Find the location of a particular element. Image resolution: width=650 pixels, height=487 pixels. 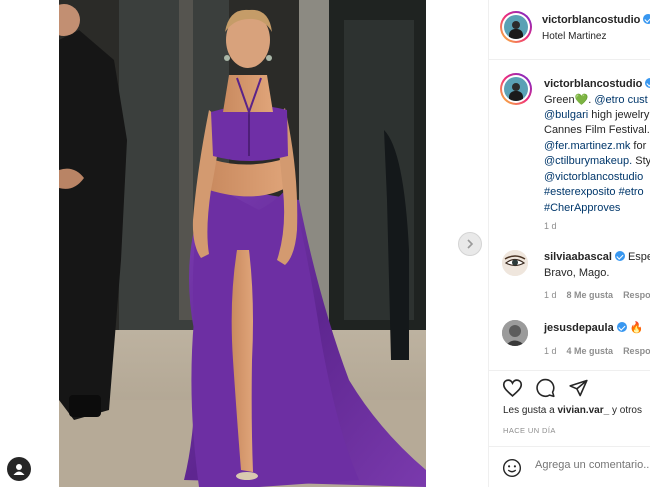

caption-line: @ctilburymakeup. Sty is located at coordinates (597, 161).